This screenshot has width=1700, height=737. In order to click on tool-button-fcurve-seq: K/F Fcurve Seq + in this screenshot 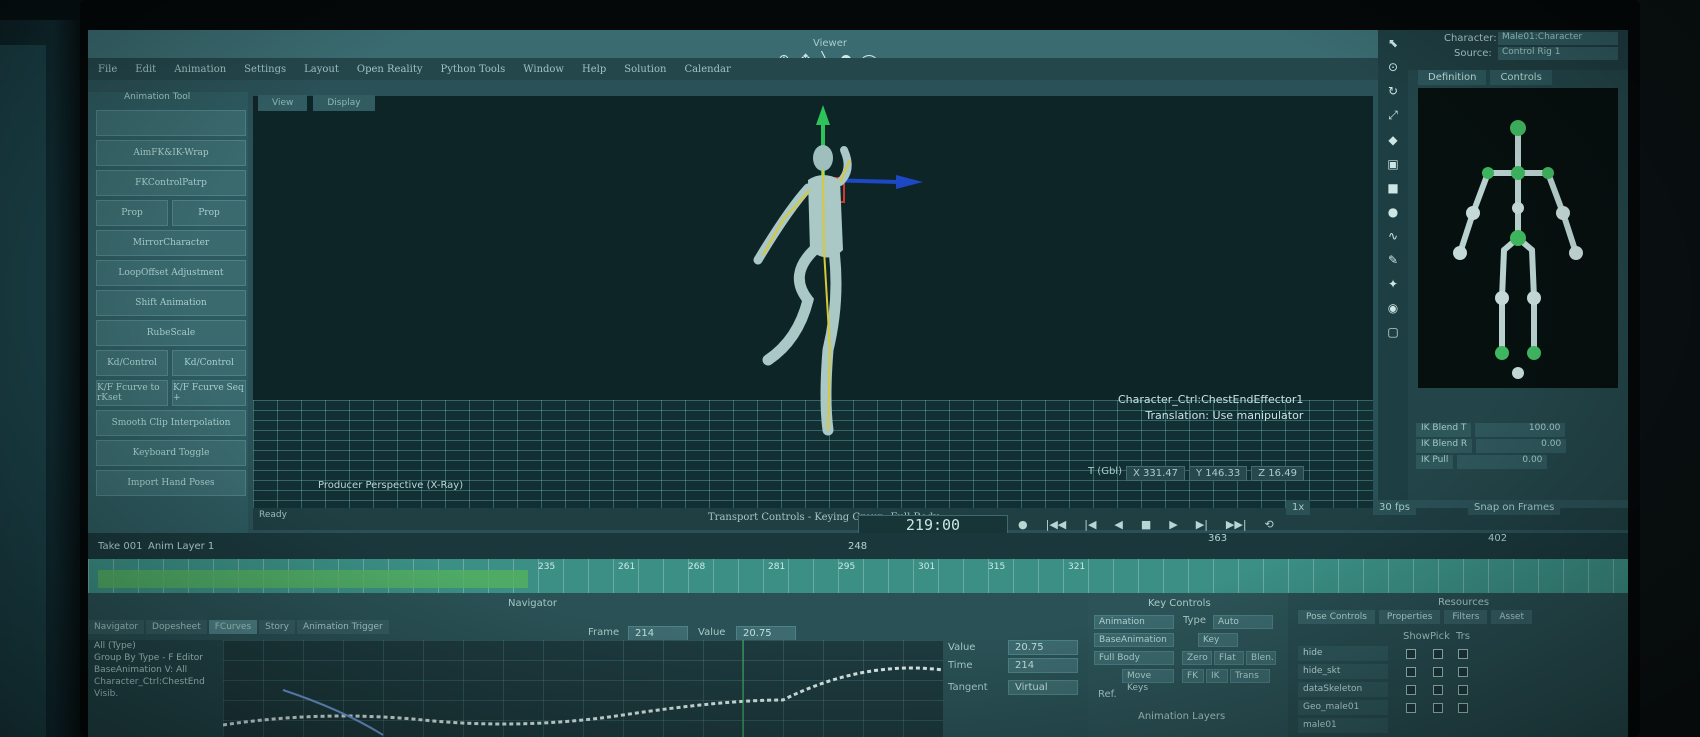, I will do `click(209, 393)`.